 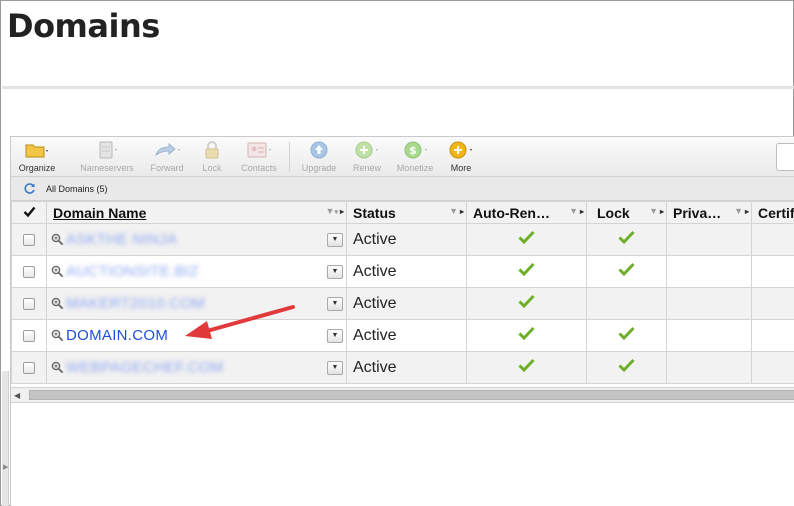 What do you see at coordinates (5, 438) in the screenshot?
I see `side-panel-collapse-handle: ▶` at bounding box center [5, 438].